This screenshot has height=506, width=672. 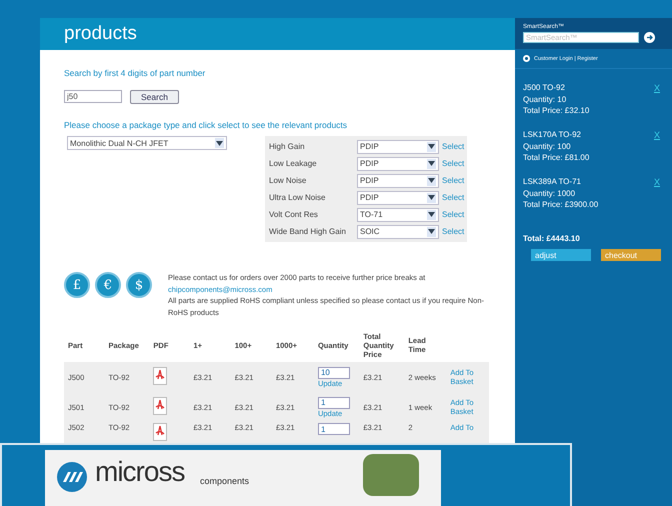 I want to click on cart-item-name: LSK389A TO-71, so click(x=552, y=181).